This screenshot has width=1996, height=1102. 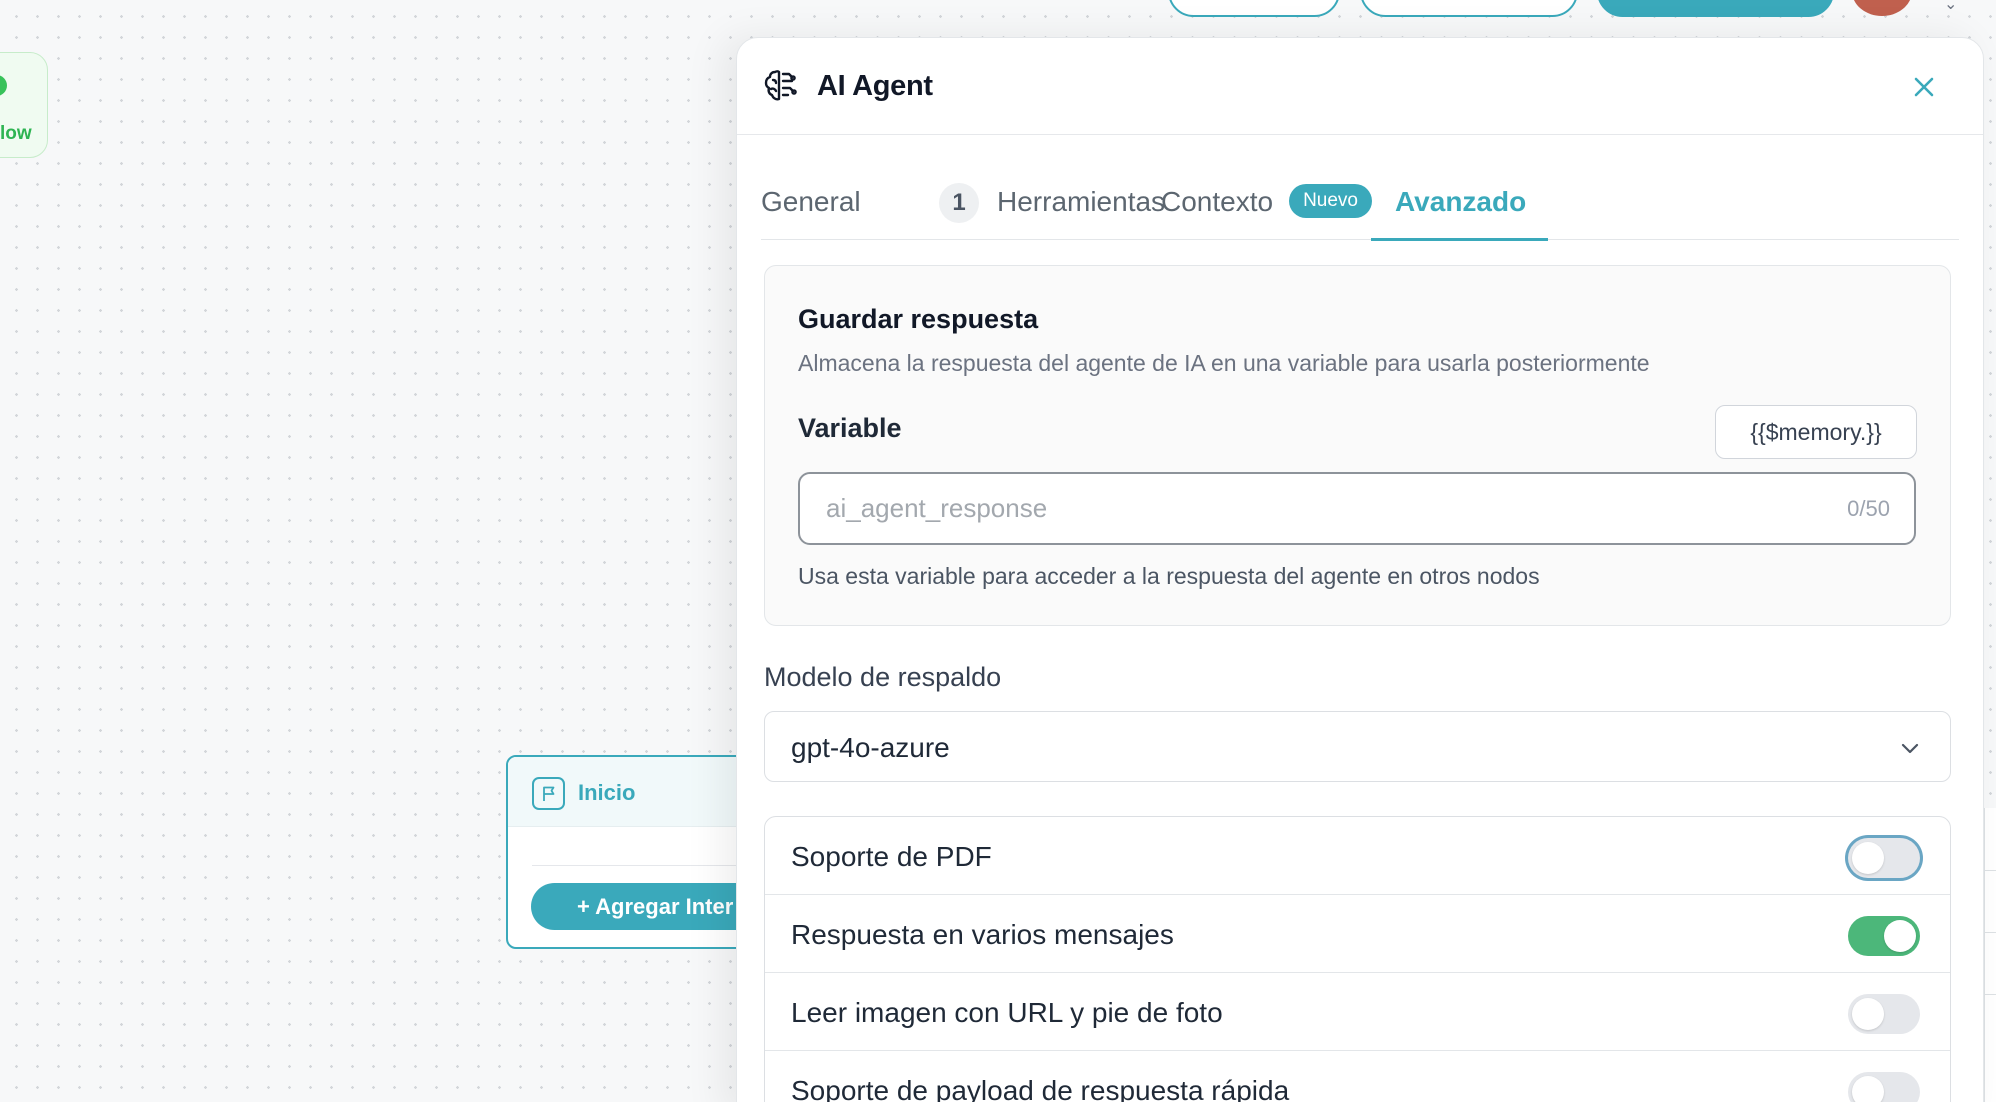 I want to click on char-counter: 0/50, so click(x=1868, y=508).